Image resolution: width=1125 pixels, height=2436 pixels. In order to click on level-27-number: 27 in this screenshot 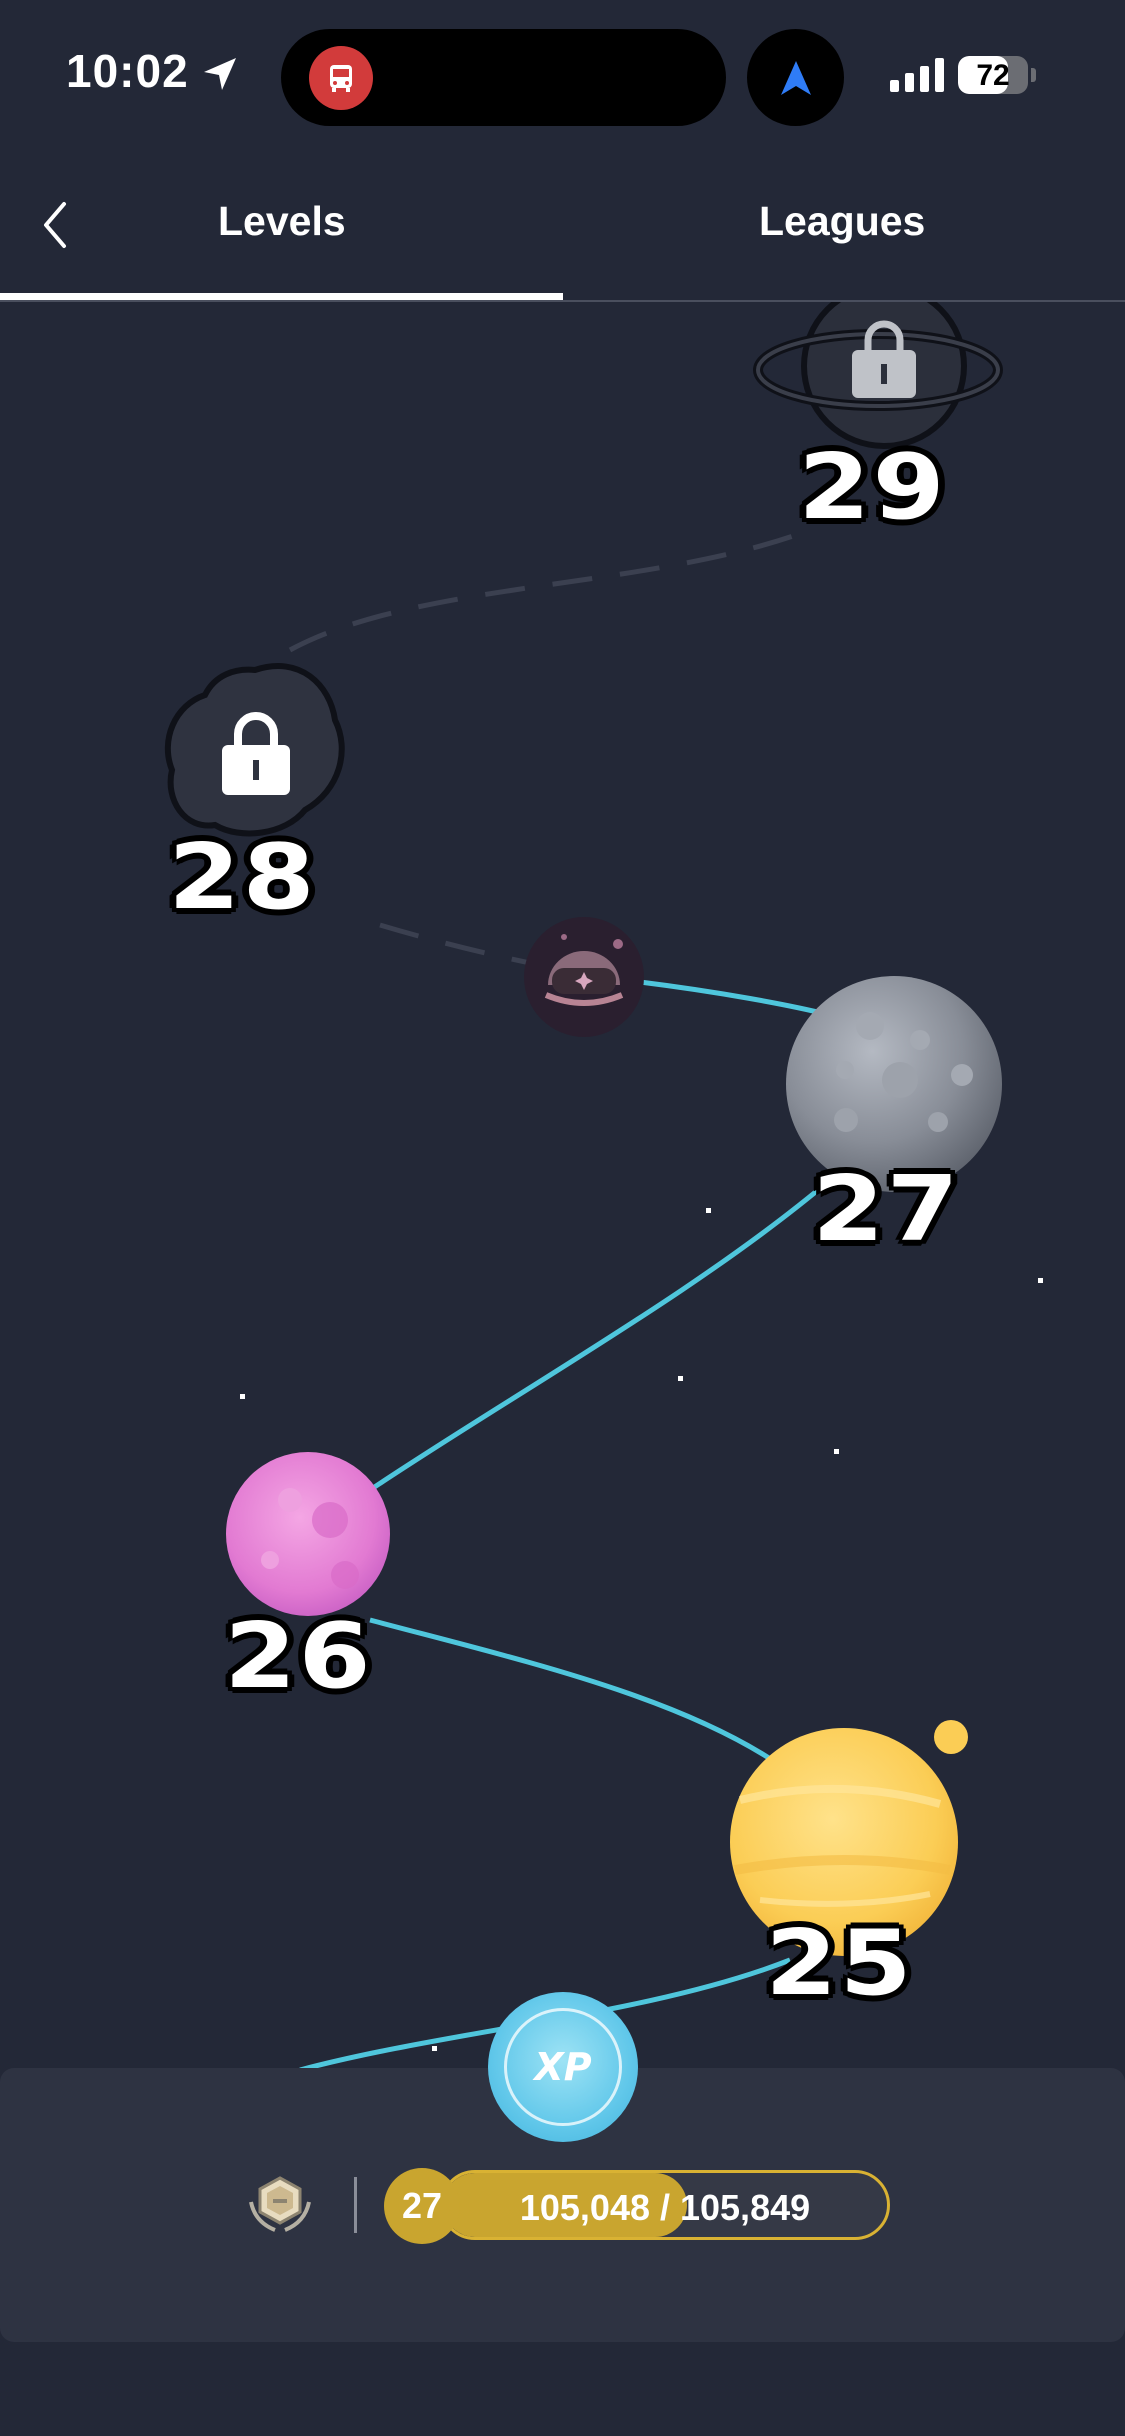, I will do `click(886, 1209)`.